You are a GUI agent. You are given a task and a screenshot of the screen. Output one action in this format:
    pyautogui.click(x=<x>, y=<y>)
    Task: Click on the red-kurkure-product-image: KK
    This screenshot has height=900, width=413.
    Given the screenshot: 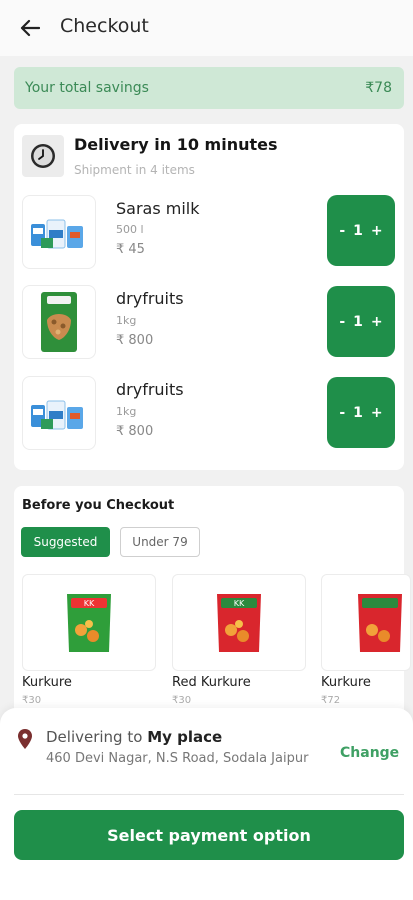 What is the action you would take?
    pyautogui.click(x=239, y=622)
    